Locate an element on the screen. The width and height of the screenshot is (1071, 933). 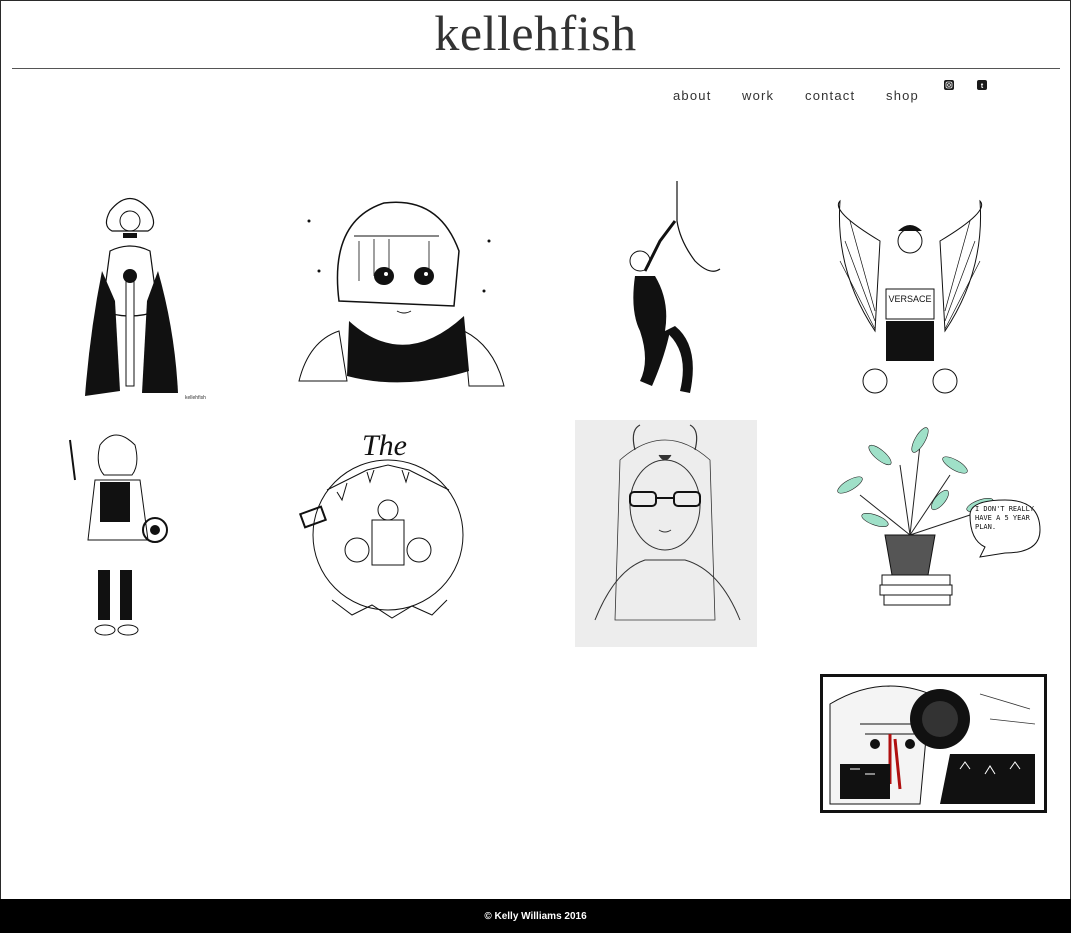
copyright-text: © Kelly Williams 2016 is located at coordinates (535, 916).